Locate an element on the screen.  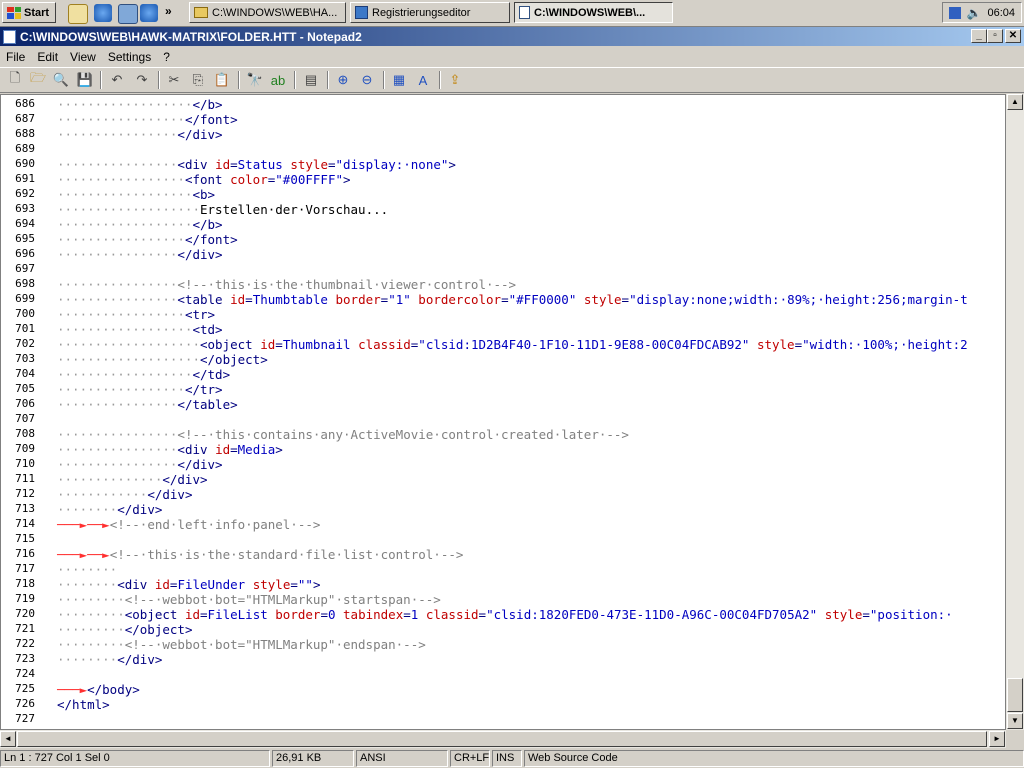
code-token-tag: </b> is located at coordinates (207, 104).